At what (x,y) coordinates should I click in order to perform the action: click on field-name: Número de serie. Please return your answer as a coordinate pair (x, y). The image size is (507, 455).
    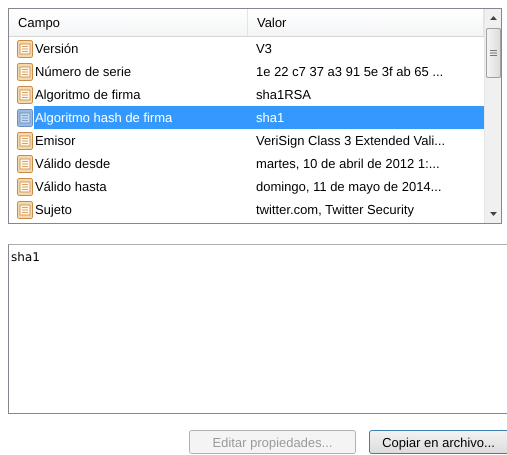
    Looking at the image, I should click on (83, 71).